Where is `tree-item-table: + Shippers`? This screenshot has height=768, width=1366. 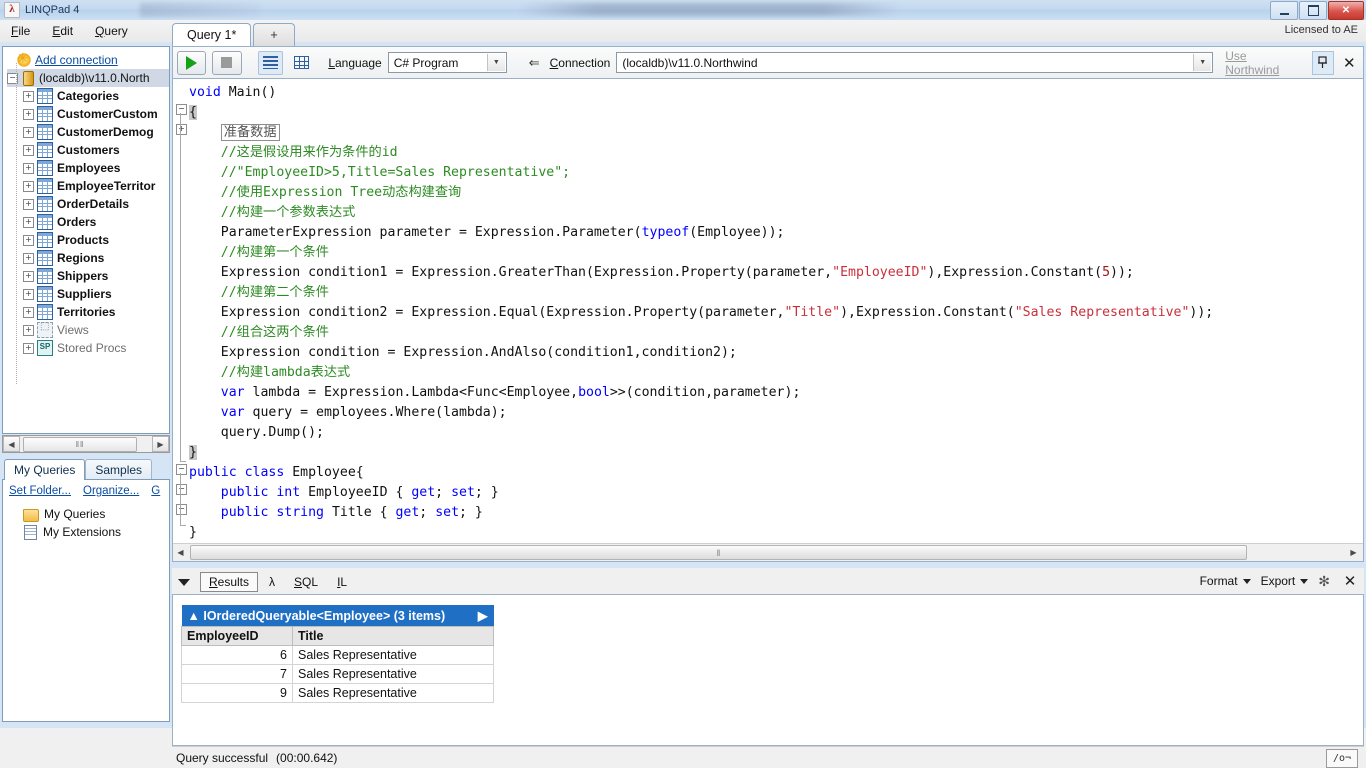
tree-item-table: + Shippers is located at coordinates (88, 276).